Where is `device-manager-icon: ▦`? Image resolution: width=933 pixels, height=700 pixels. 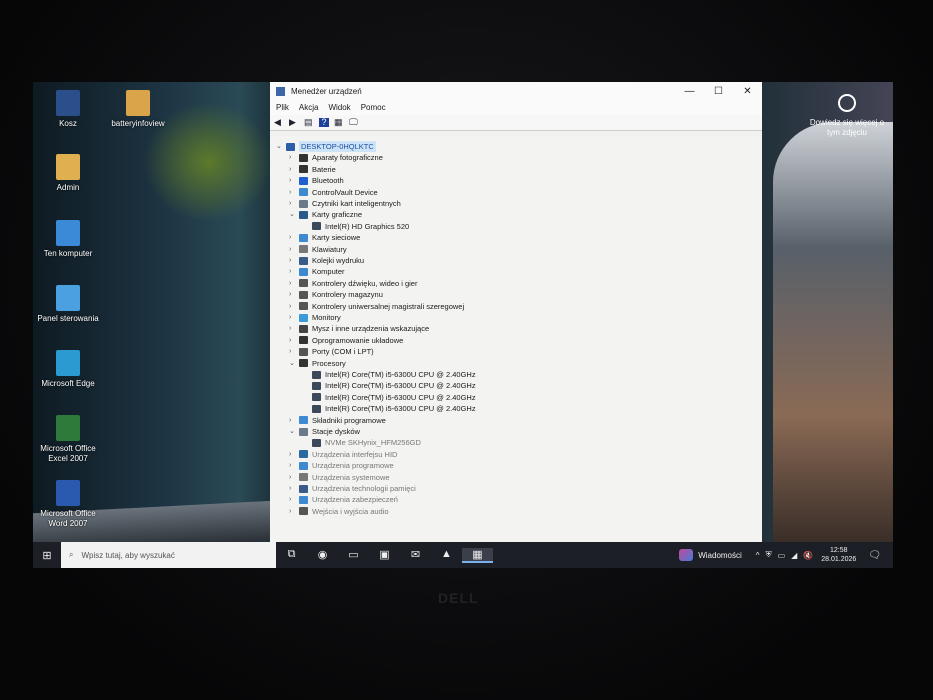 device-manager-icon: ▦ is located at coordinates (477, 555).